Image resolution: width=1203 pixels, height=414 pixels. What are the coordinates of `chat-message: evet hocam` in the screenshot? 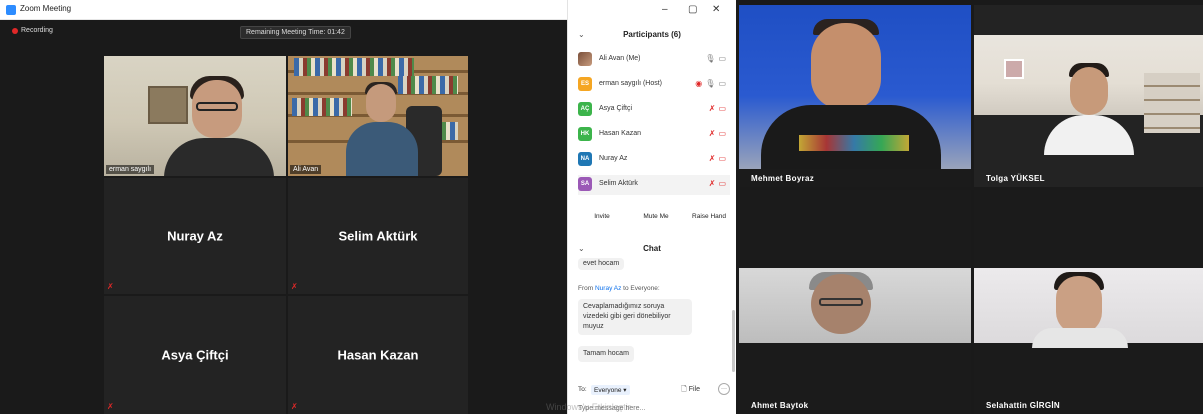 It's located at (601, 264).